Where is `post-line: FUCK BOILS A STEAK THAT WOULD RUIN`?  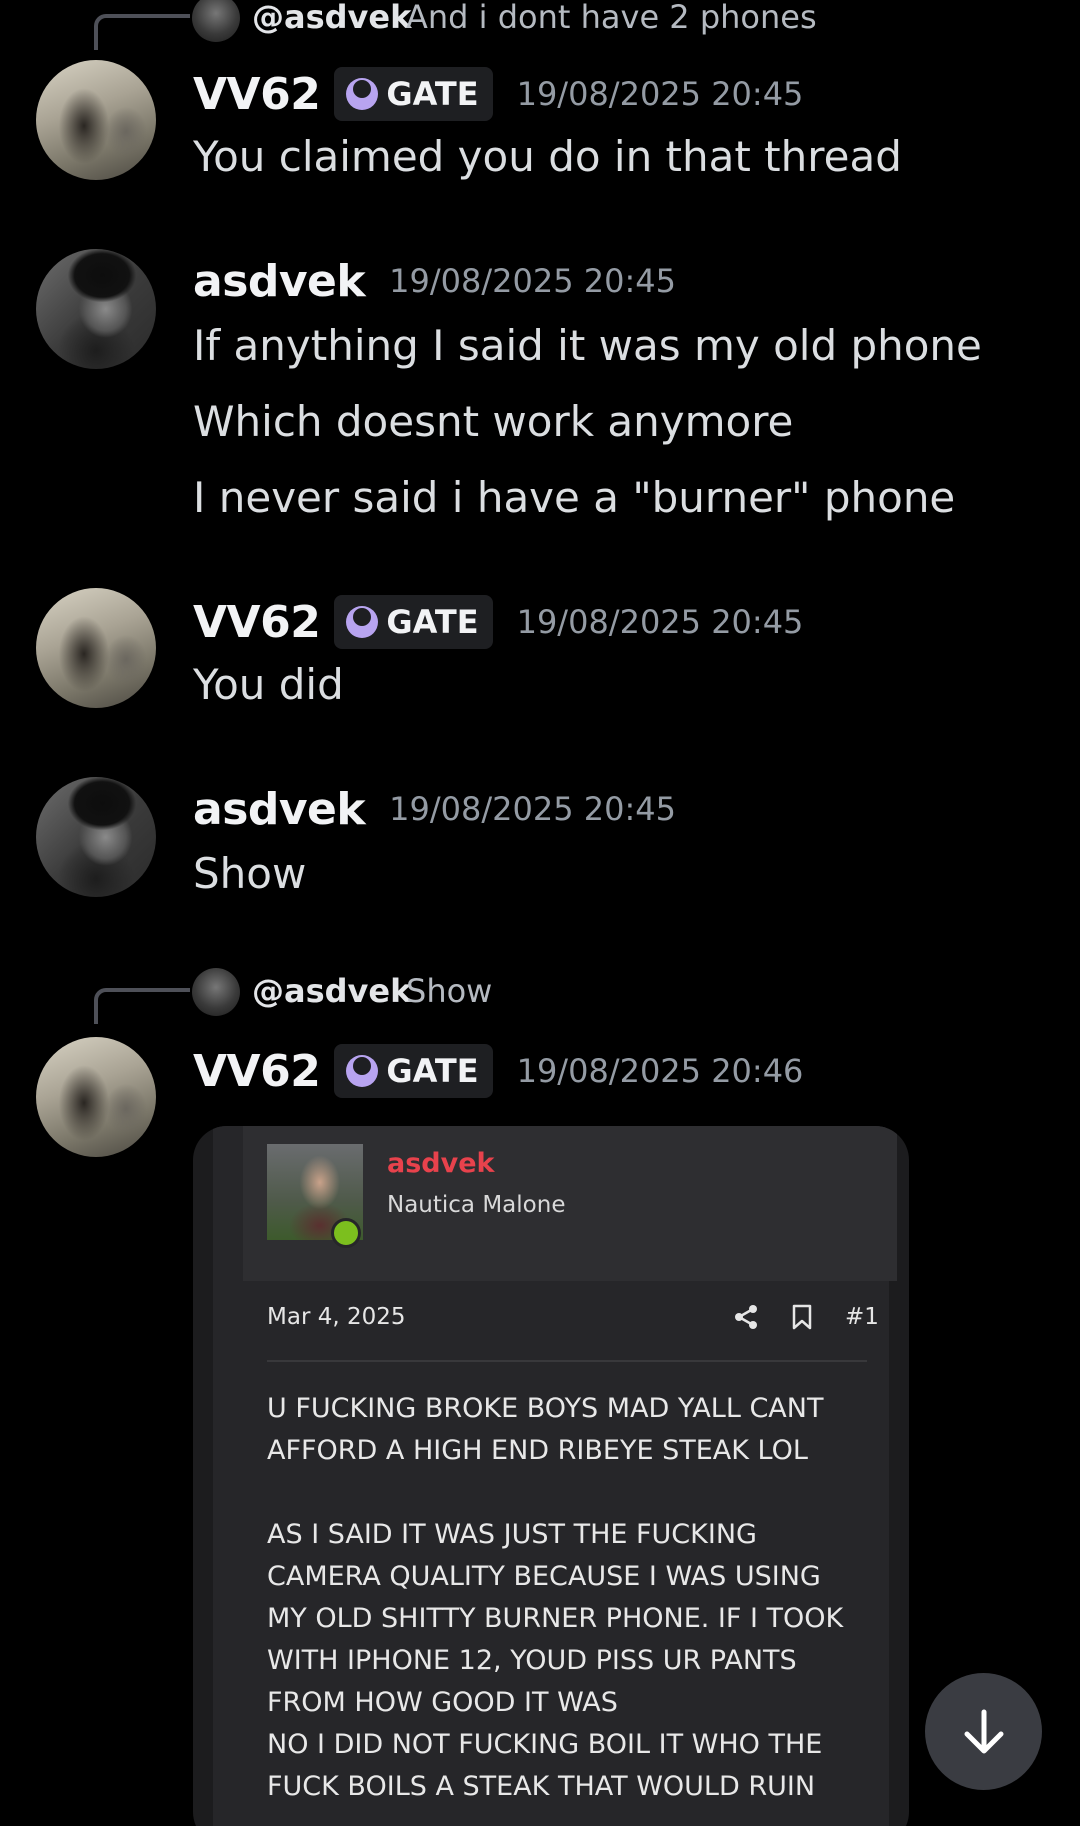 post-line: FUCK BOILS A STEAK THAT WOULD RUIN is located at coordinates (541, 1786).